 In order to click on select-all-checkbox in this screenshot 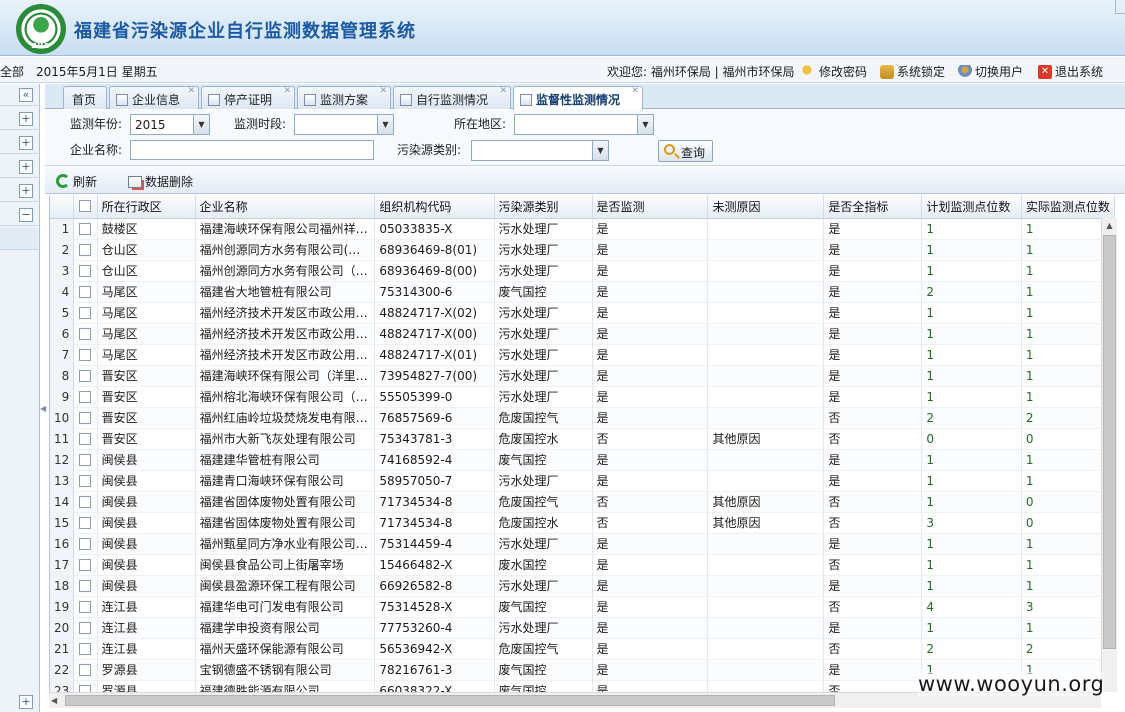, I will do `click(85, 207)`.